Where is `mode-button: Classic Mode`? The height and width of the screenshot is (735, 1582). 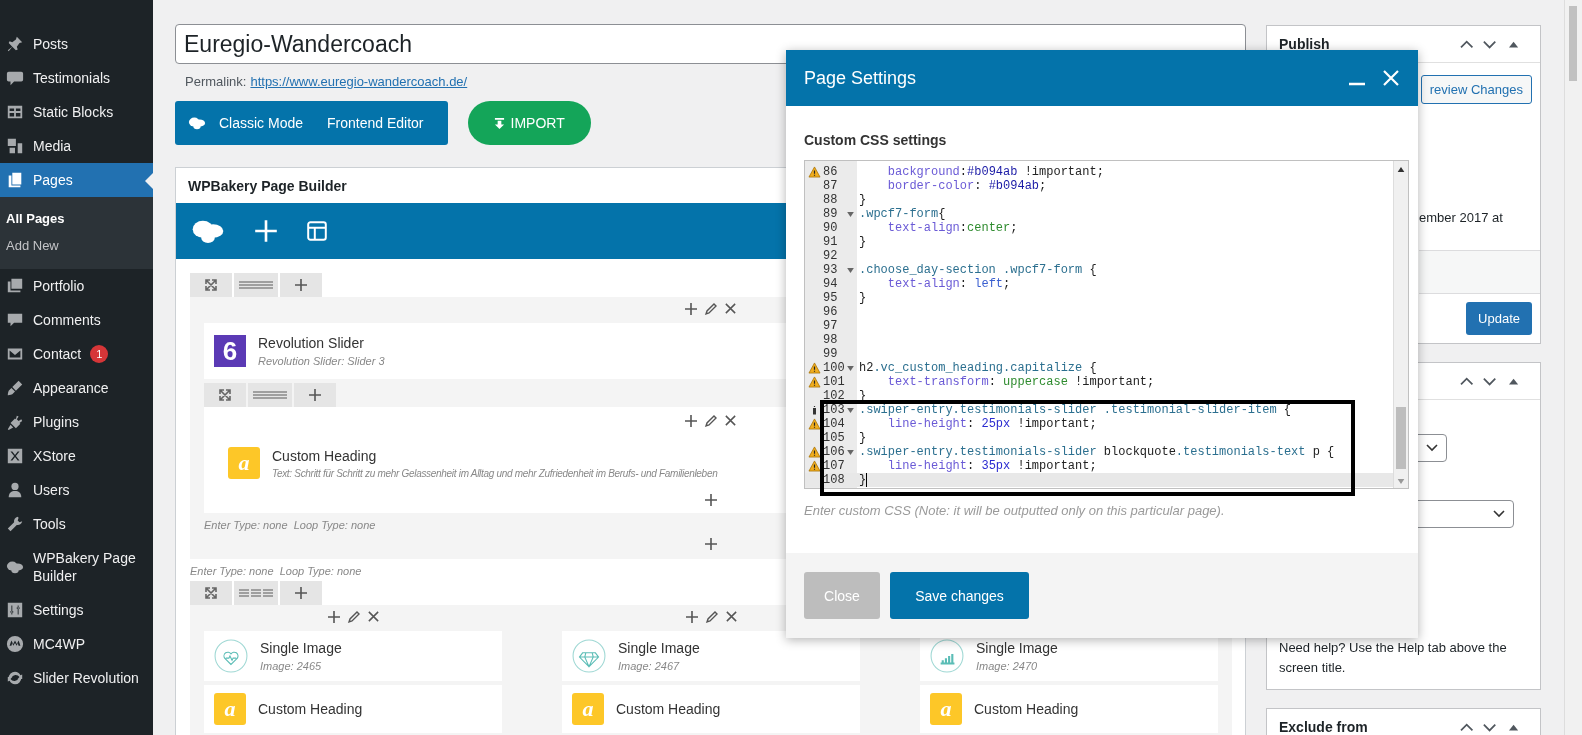 mode-button: Classic Mode is located at coordinates (261, 123).